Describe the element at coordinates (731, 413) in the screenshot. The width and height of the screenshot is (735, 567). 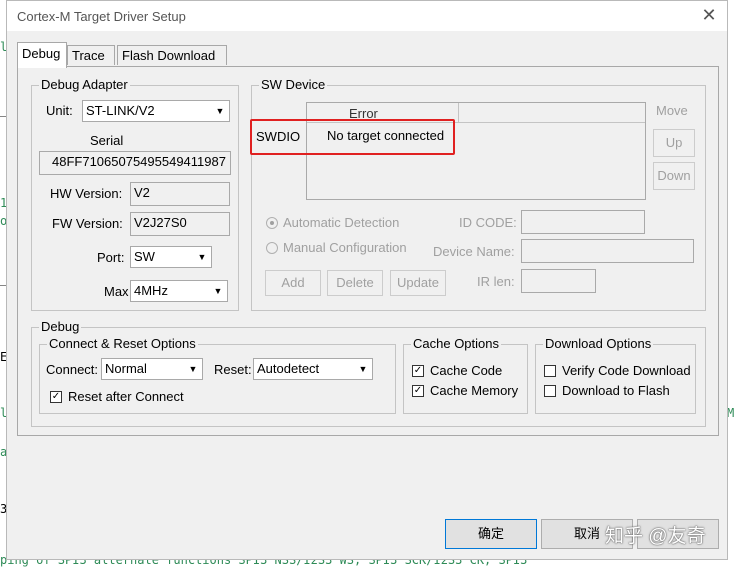
I see `code-fragment: M` at that location.